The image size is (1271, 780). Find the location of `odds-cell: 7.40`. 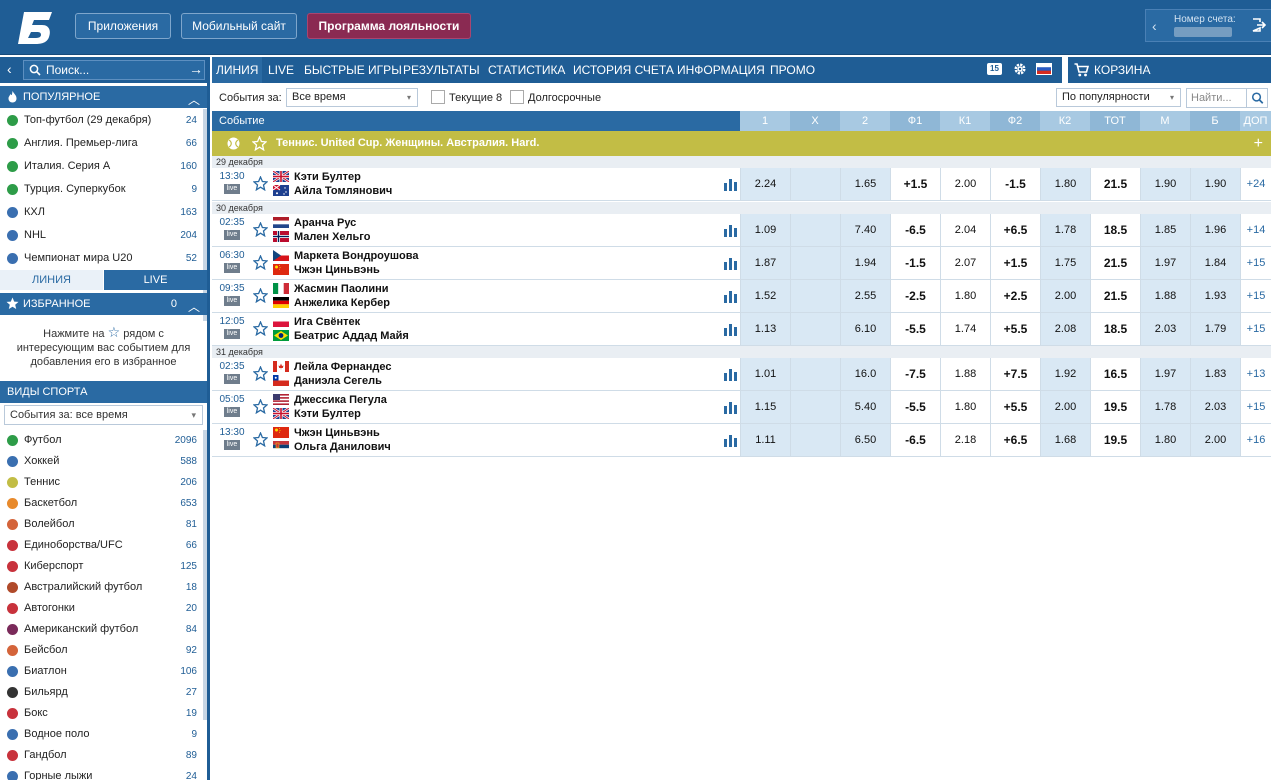

odds-cell: 7.40 is located at coordinates (865, 230).